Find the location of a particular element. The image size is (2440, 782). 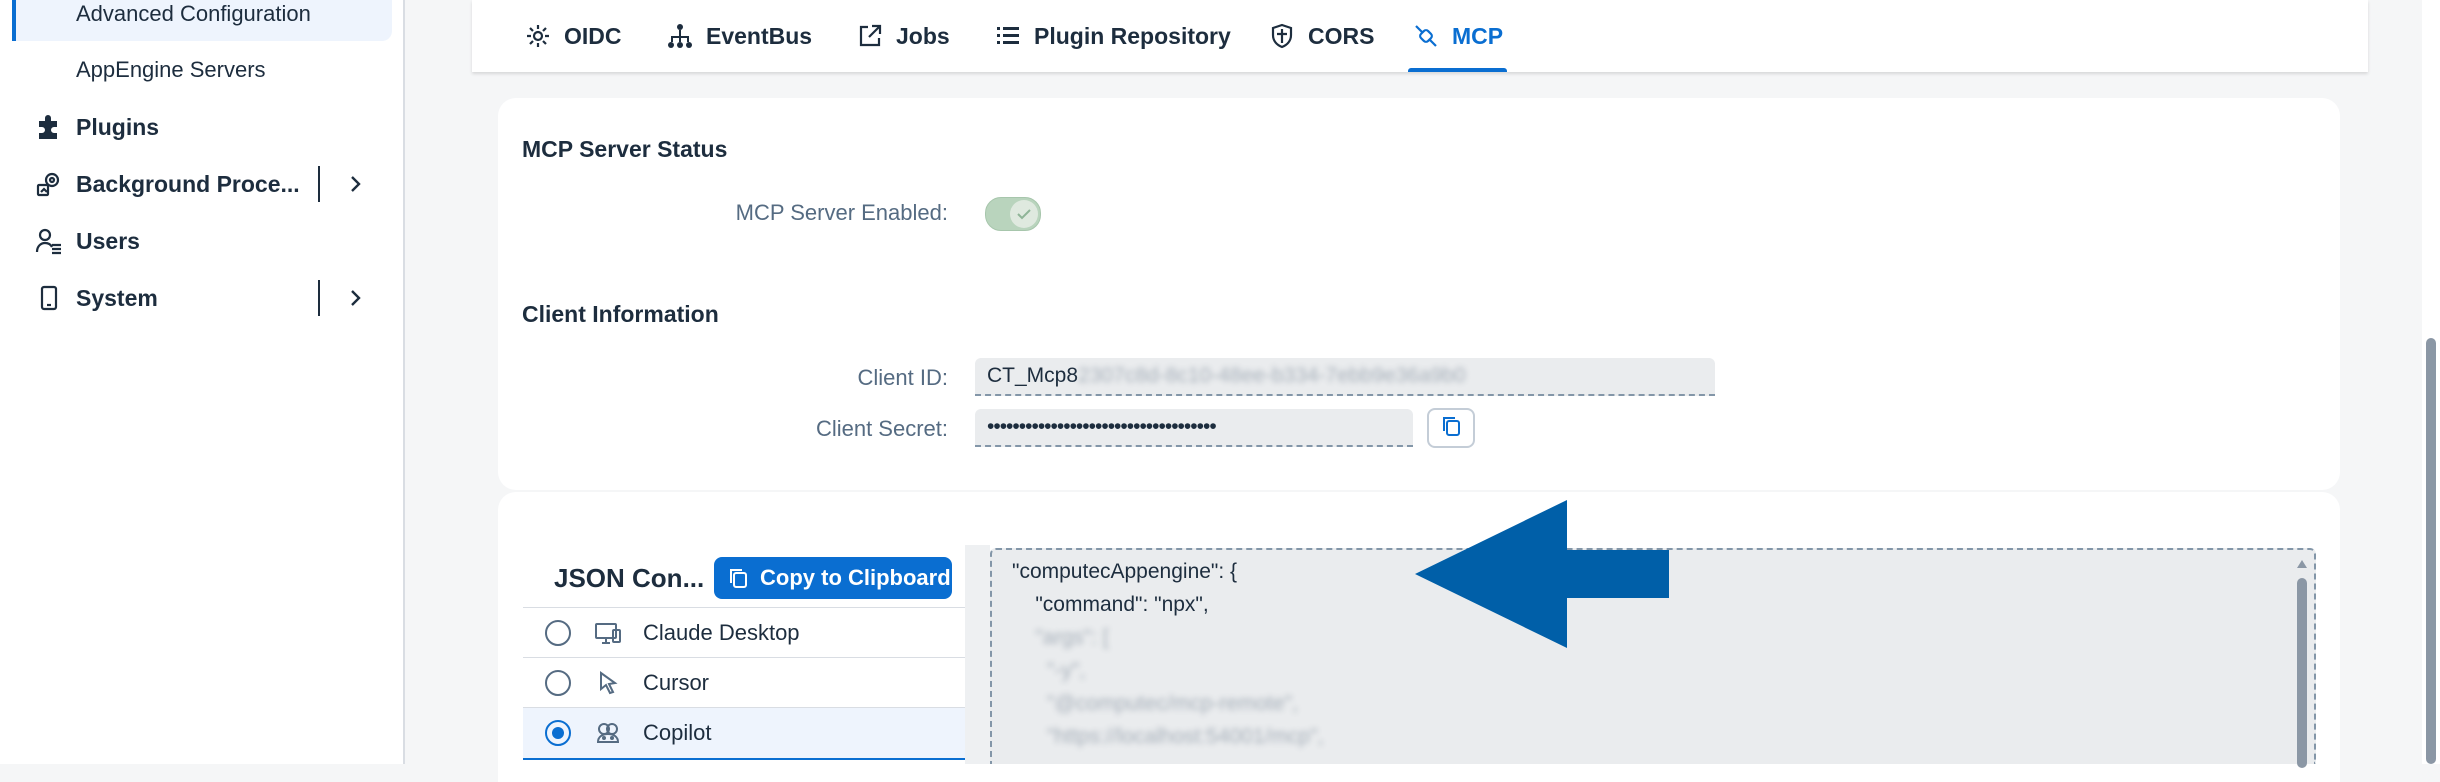

plugin-icon is located at coordinates (49, 127).